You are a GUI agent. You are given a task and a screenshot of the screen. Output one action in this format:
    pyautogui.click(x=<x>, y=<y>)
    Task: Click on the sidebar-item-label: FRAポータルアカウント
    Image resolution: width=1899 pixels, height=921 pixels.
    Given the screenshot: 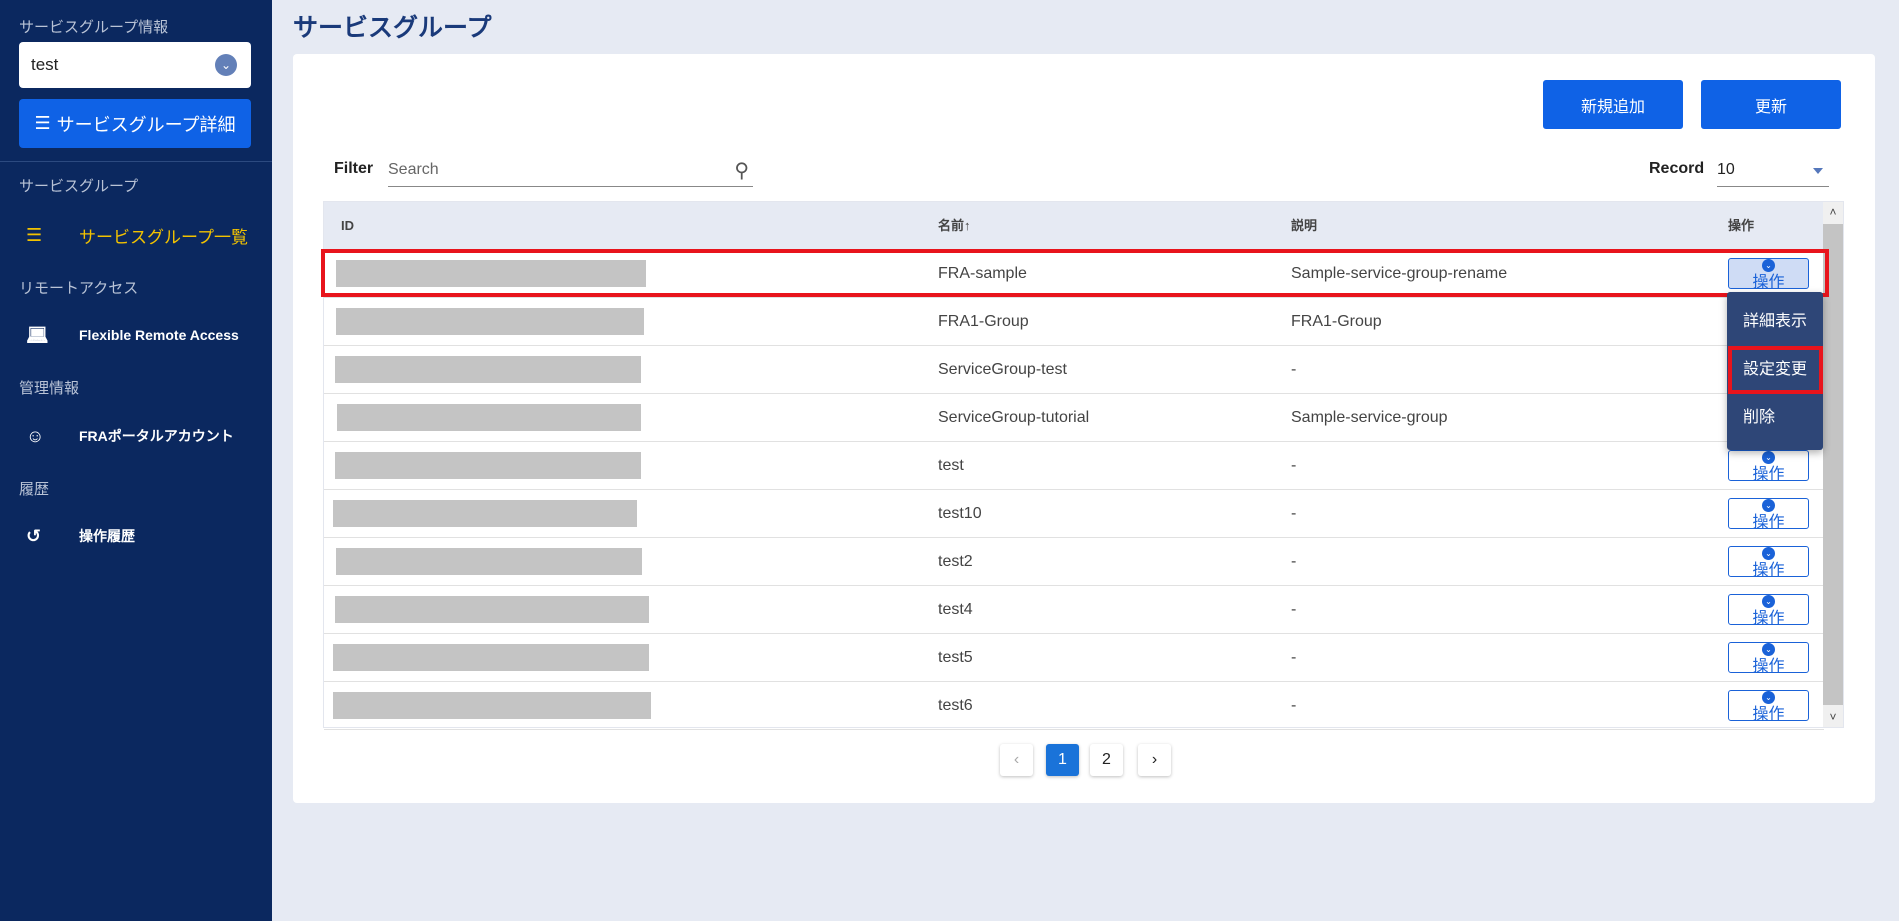 What is the action you would take?
    pyautogui.click(x=156, y=436)
    